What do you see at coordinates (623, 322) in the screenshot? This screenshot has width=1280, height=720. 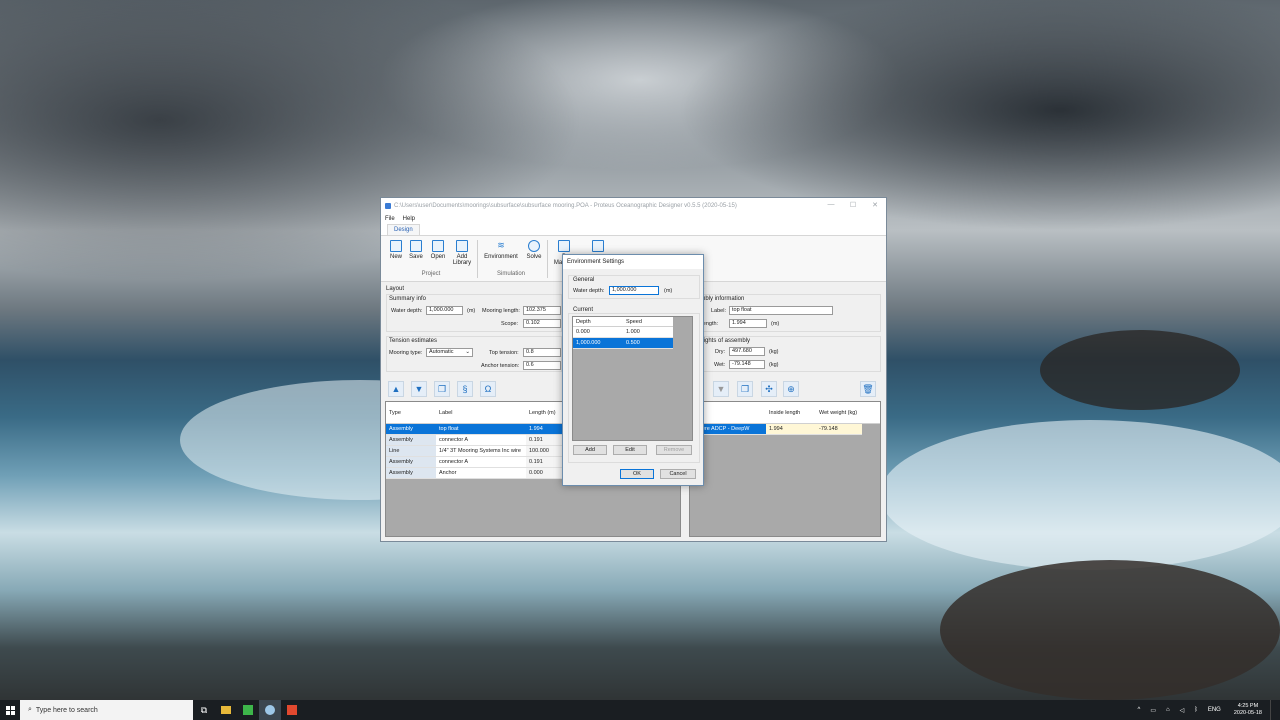 I see `grid-header: Depth Speed` at bounding box center [623, 322].